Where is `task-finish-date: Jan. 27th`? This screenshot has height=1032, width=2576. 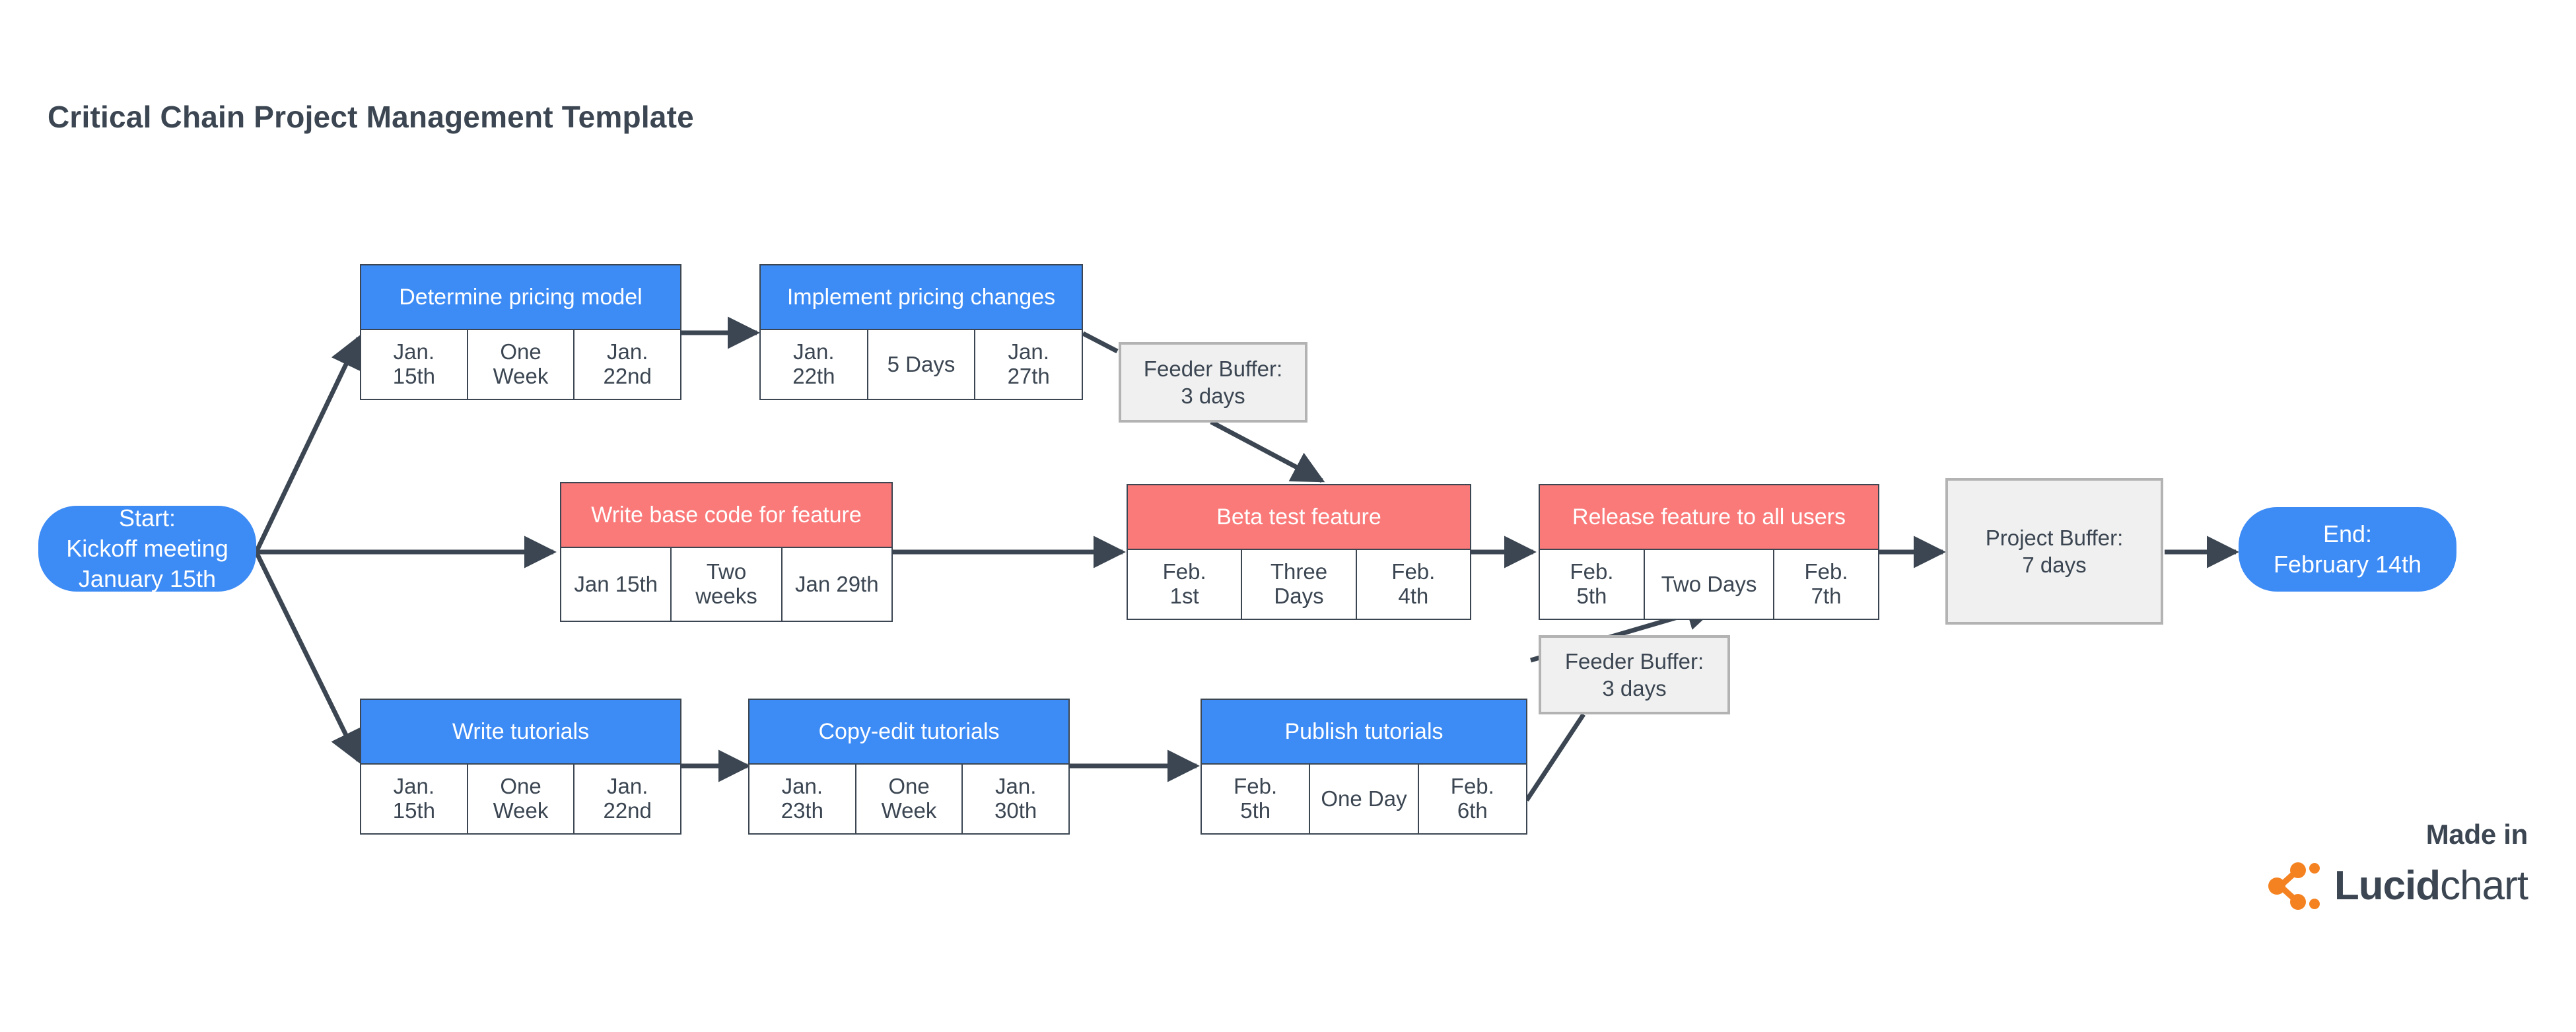 task-finish-date: Jan. 27th is located at coordinates (1029, 364).